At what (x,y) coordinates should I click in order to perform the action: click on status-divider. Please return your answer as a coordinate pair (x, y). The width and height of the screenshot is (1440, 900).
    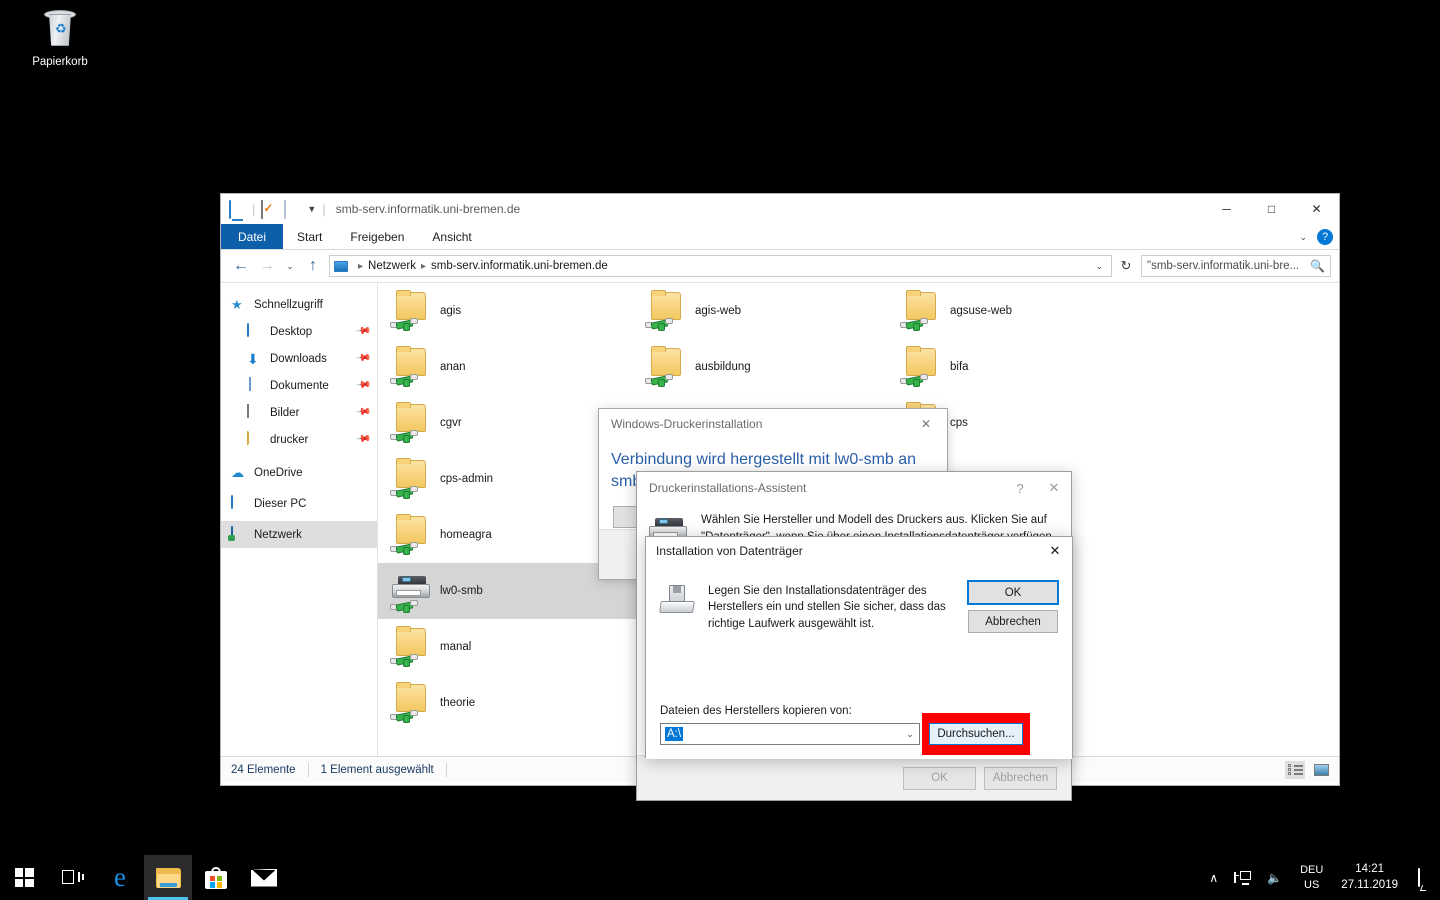
    Looking at the image, I should click on (308, 769).